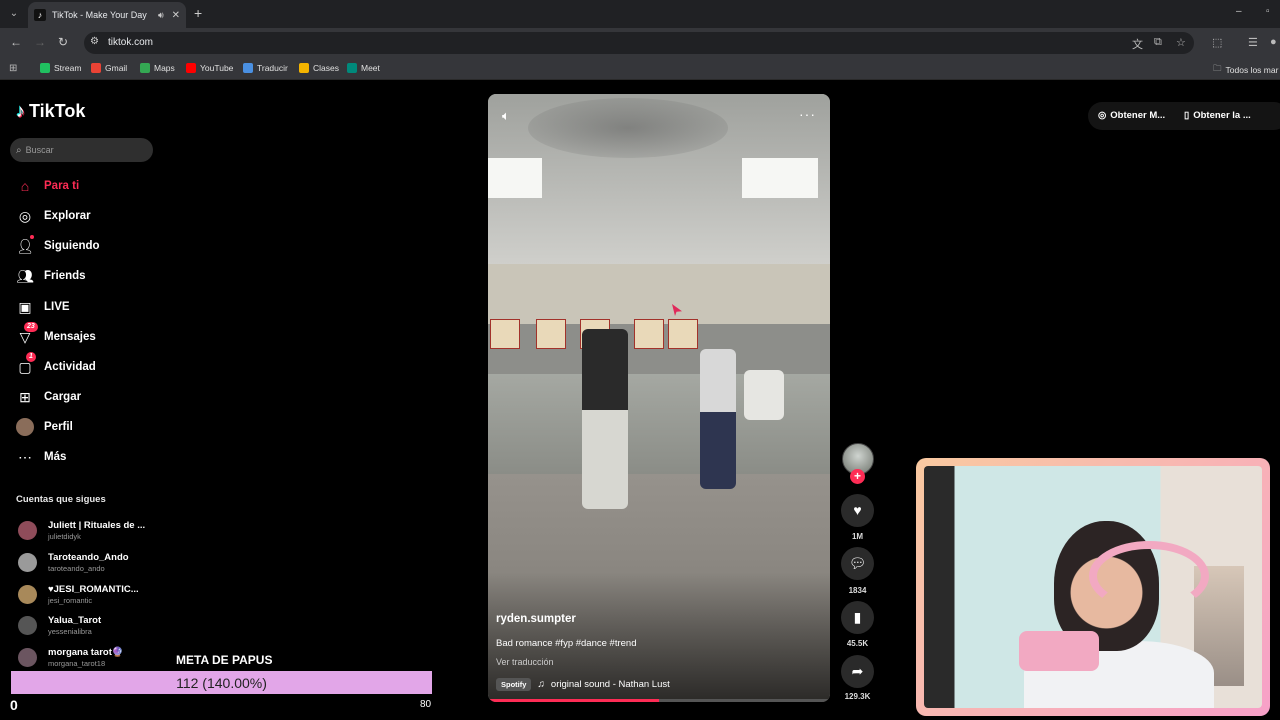 The width and height of the screenshot is (1280, 720). What do you see at coordinates (1181, 42) in the screenshot?
I see `bookmark-star-icon: ☆` at bounding box center [1181, 42].